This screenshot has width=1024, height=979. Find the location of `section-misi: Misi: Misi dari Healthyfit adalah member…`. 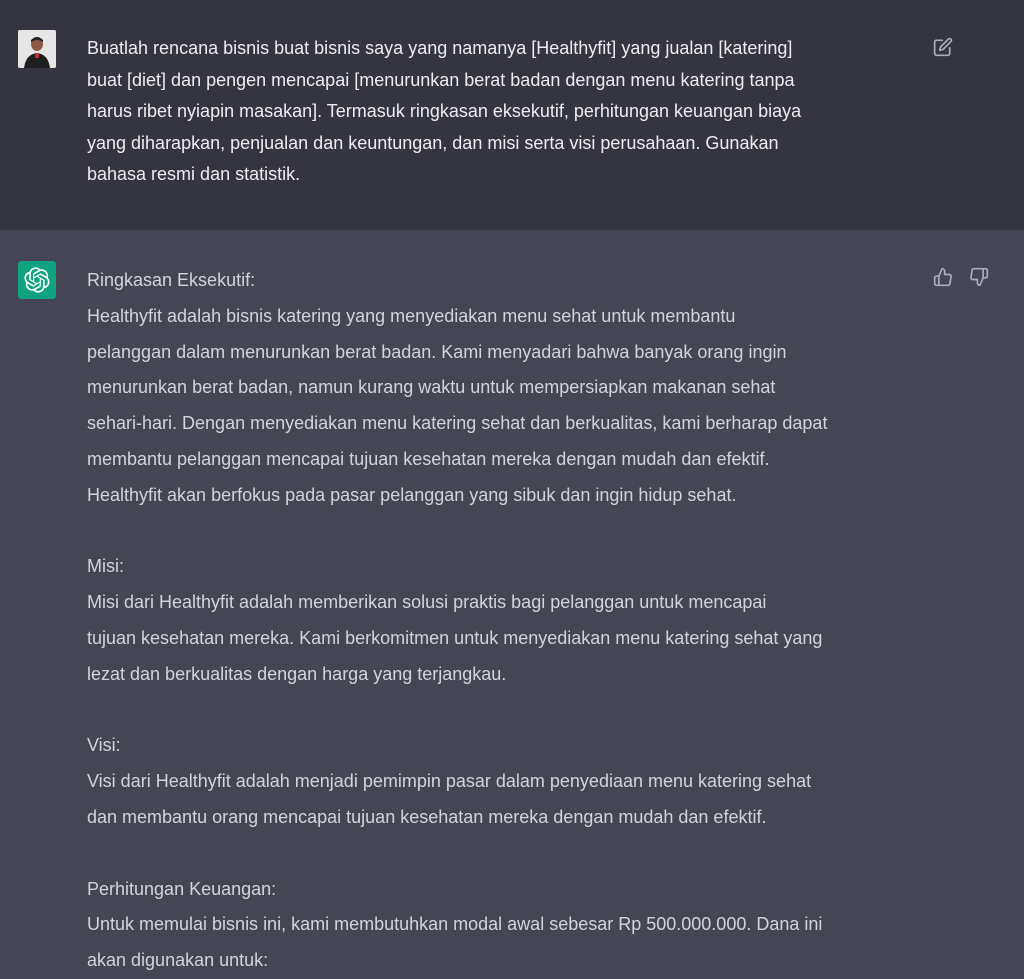

section-misi: Misi: Misi dari Healthyfit adalah member… is located at coordinates (455, 620).